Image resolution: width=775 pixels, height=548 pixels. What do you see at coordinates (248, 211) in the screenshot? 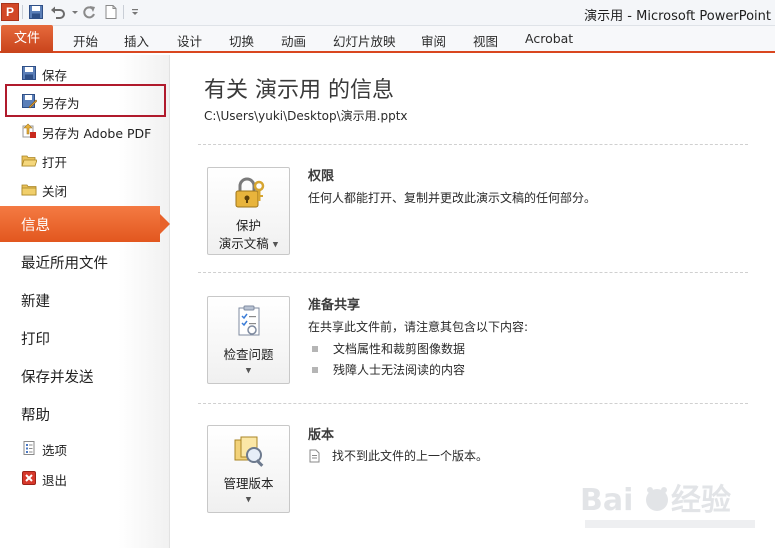
I see `protect-presentation-button: 保护 演示文稿 ▼` at bounding box center [248, 211].